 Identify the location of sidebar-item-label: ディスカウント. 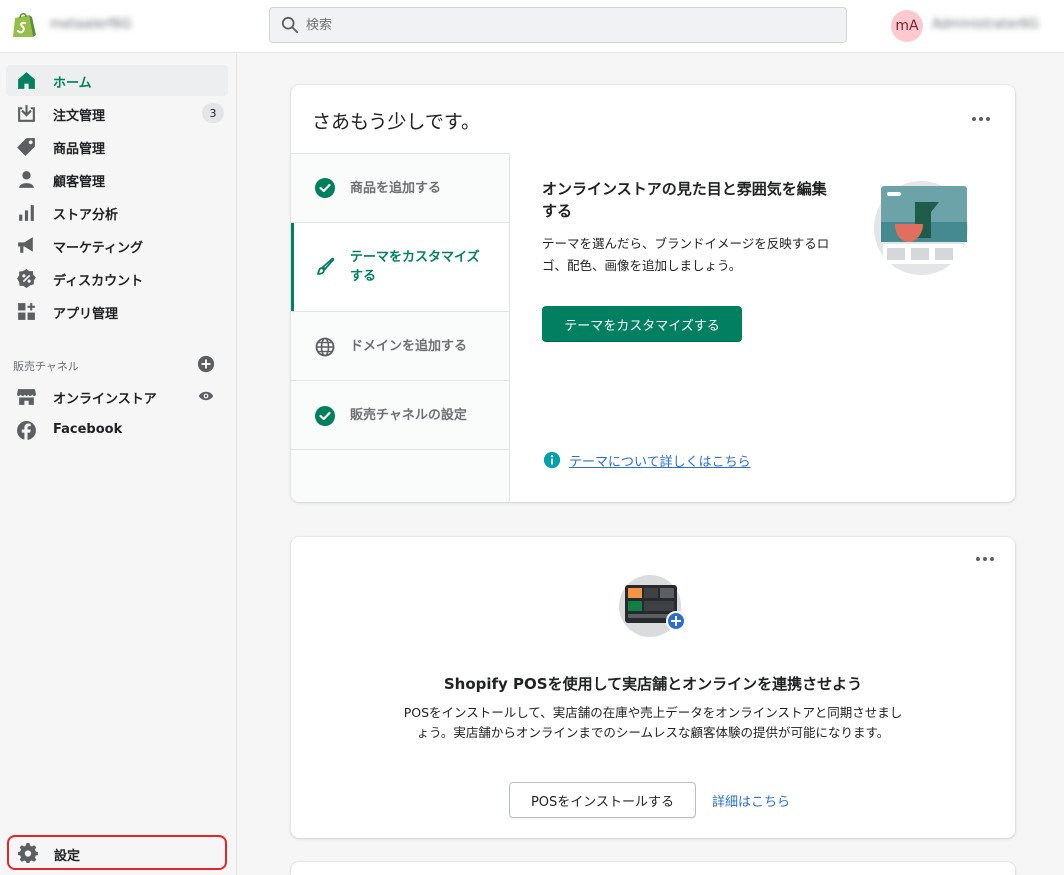
(98, 281).